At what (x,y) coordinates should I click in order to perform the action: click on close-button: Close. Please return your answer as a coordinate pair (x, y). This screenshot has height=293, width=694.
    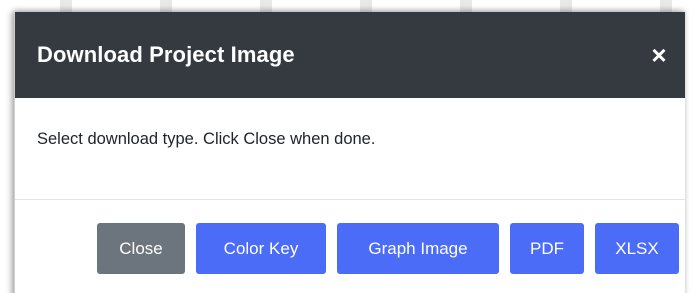
    Looking at the image, I should click on (141, 248).